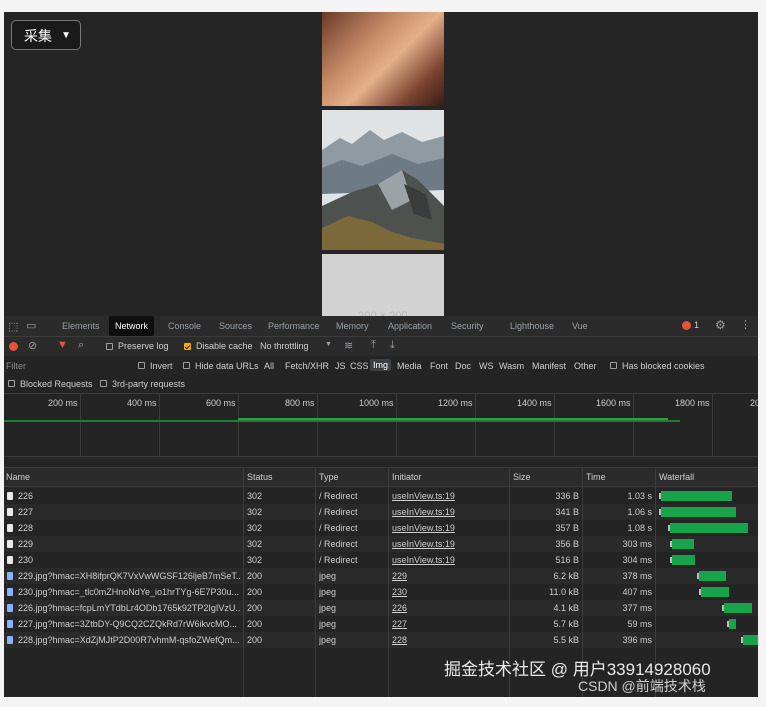  I want to click on device-toolbar-icon: ▭, so click(31, 325).